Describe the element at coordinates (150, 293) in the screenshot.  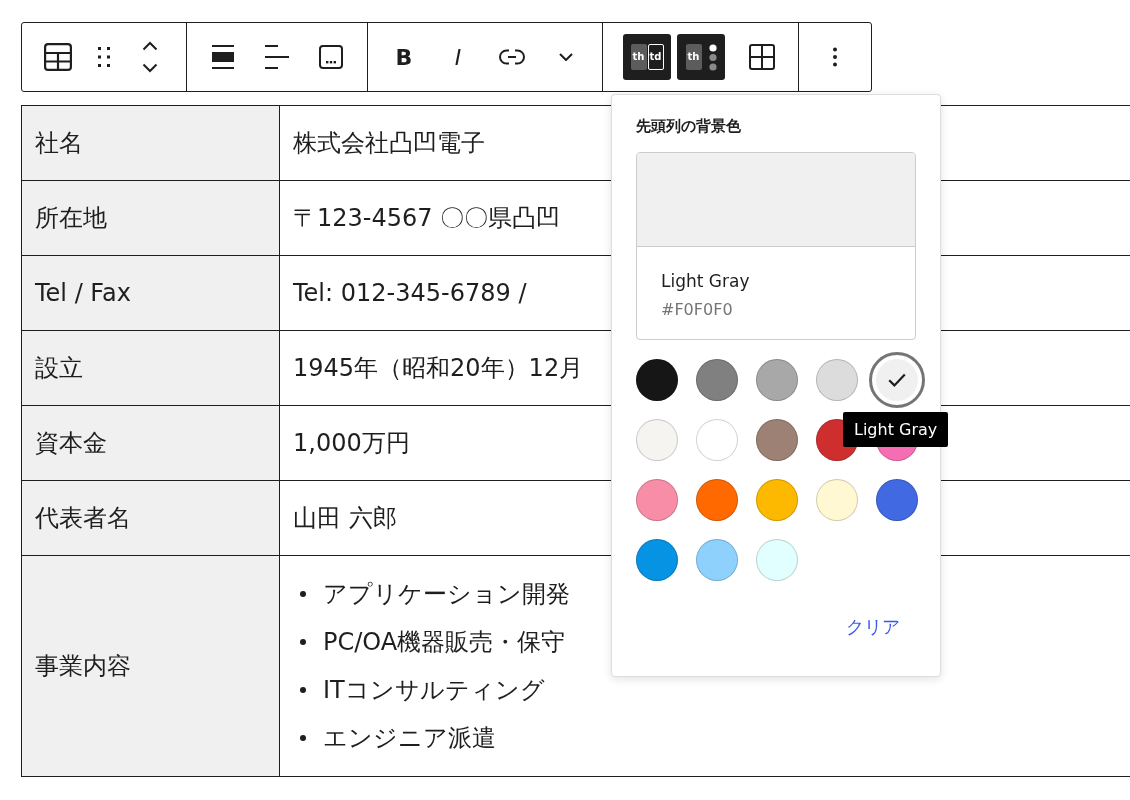
I see `header-cell: Tel / Fax` at that location.